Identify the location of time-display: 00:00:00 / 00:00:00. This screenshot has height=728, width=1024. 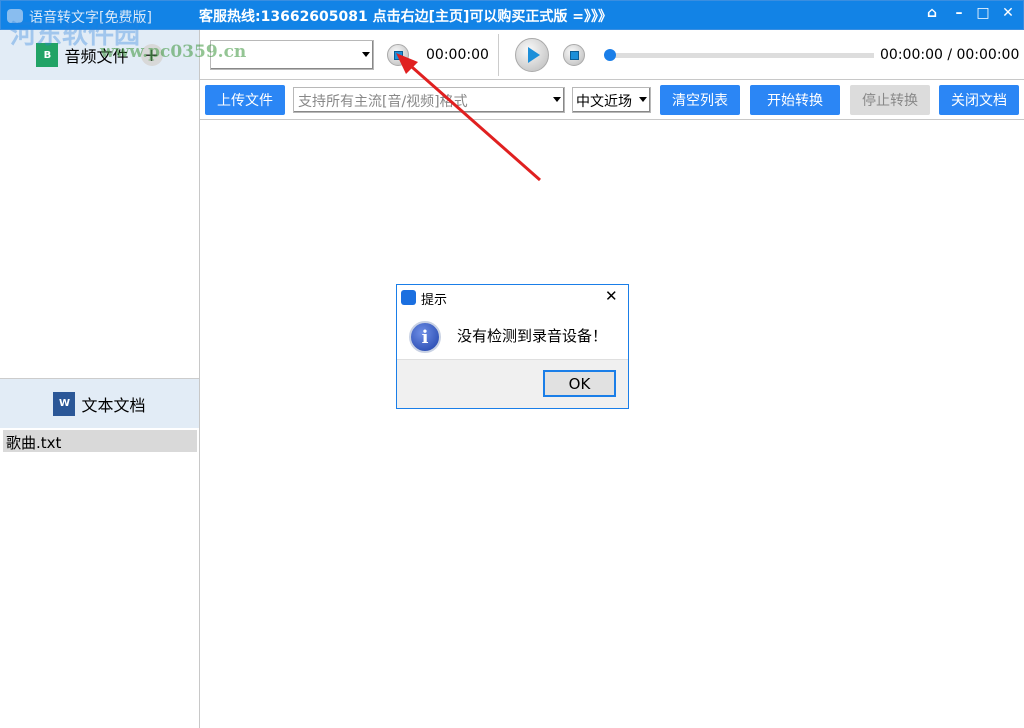
(950, 55).